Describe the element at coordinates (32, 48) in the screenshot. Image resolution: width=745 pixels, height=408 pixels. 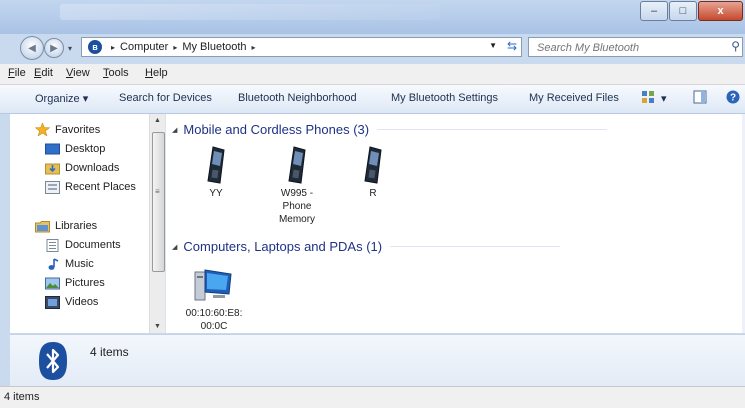
I see `back-button: ◀` at that location.